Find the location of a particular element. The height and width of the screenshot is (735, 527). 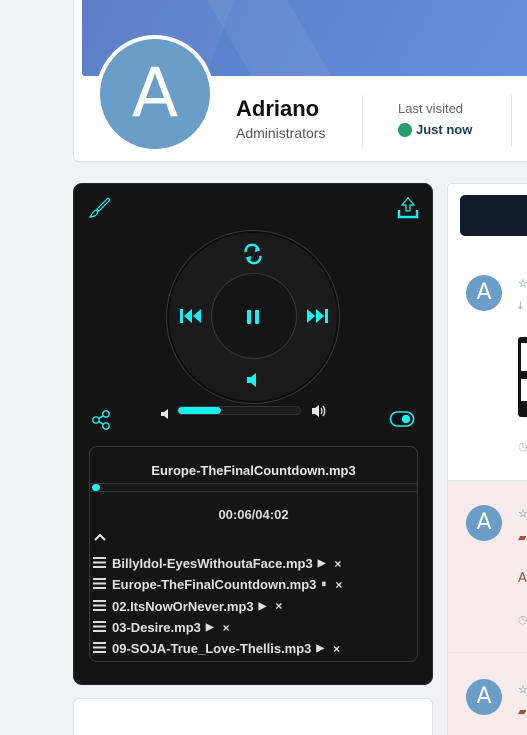

activity-feed: A ☆ ⤓ ◷ A ☆ ▰ A ◷ A ☆ ▰ is located at coordinates (487, 459).